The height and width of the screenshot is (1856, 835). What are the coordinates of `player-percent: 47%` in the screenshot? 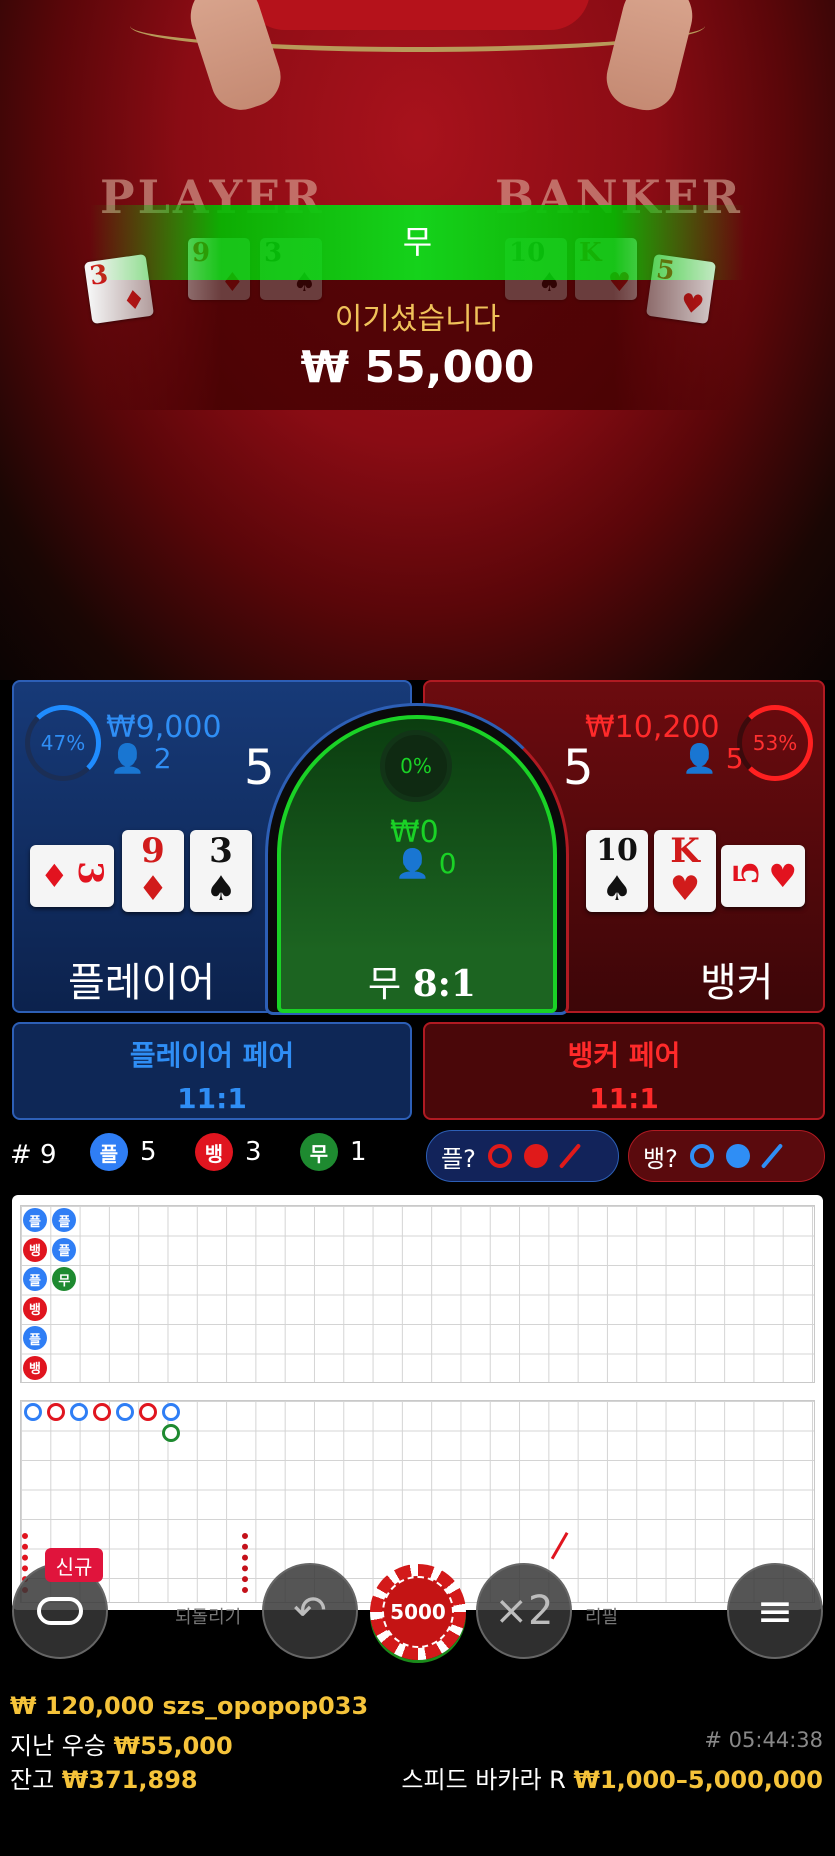 It's located at (63, 743).